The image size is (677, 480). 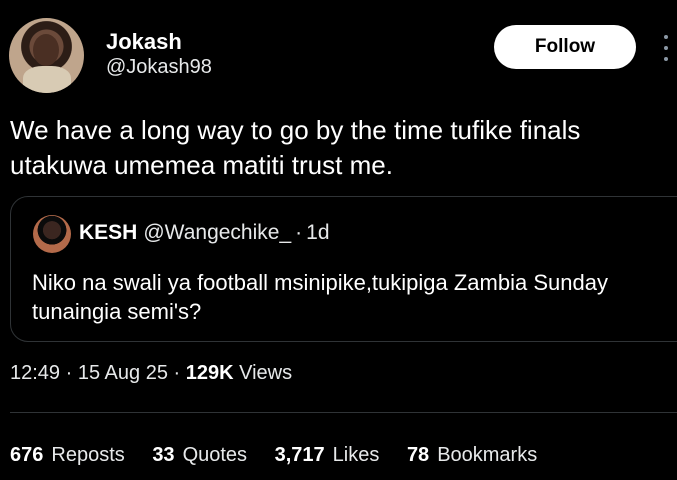 What do you see at coordinates (46, 50) in the screenshot?
I see `avatar-face` at bounding box center [46, 50].